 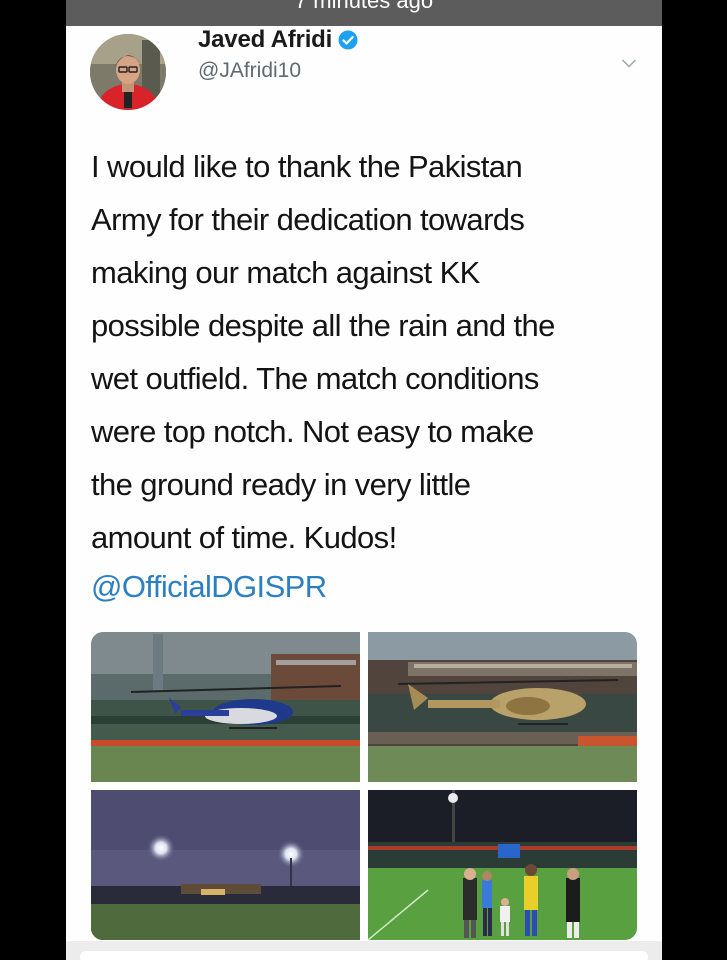 I want to click on toss-ceremony-photo-icon, so click(x=502, y=865).